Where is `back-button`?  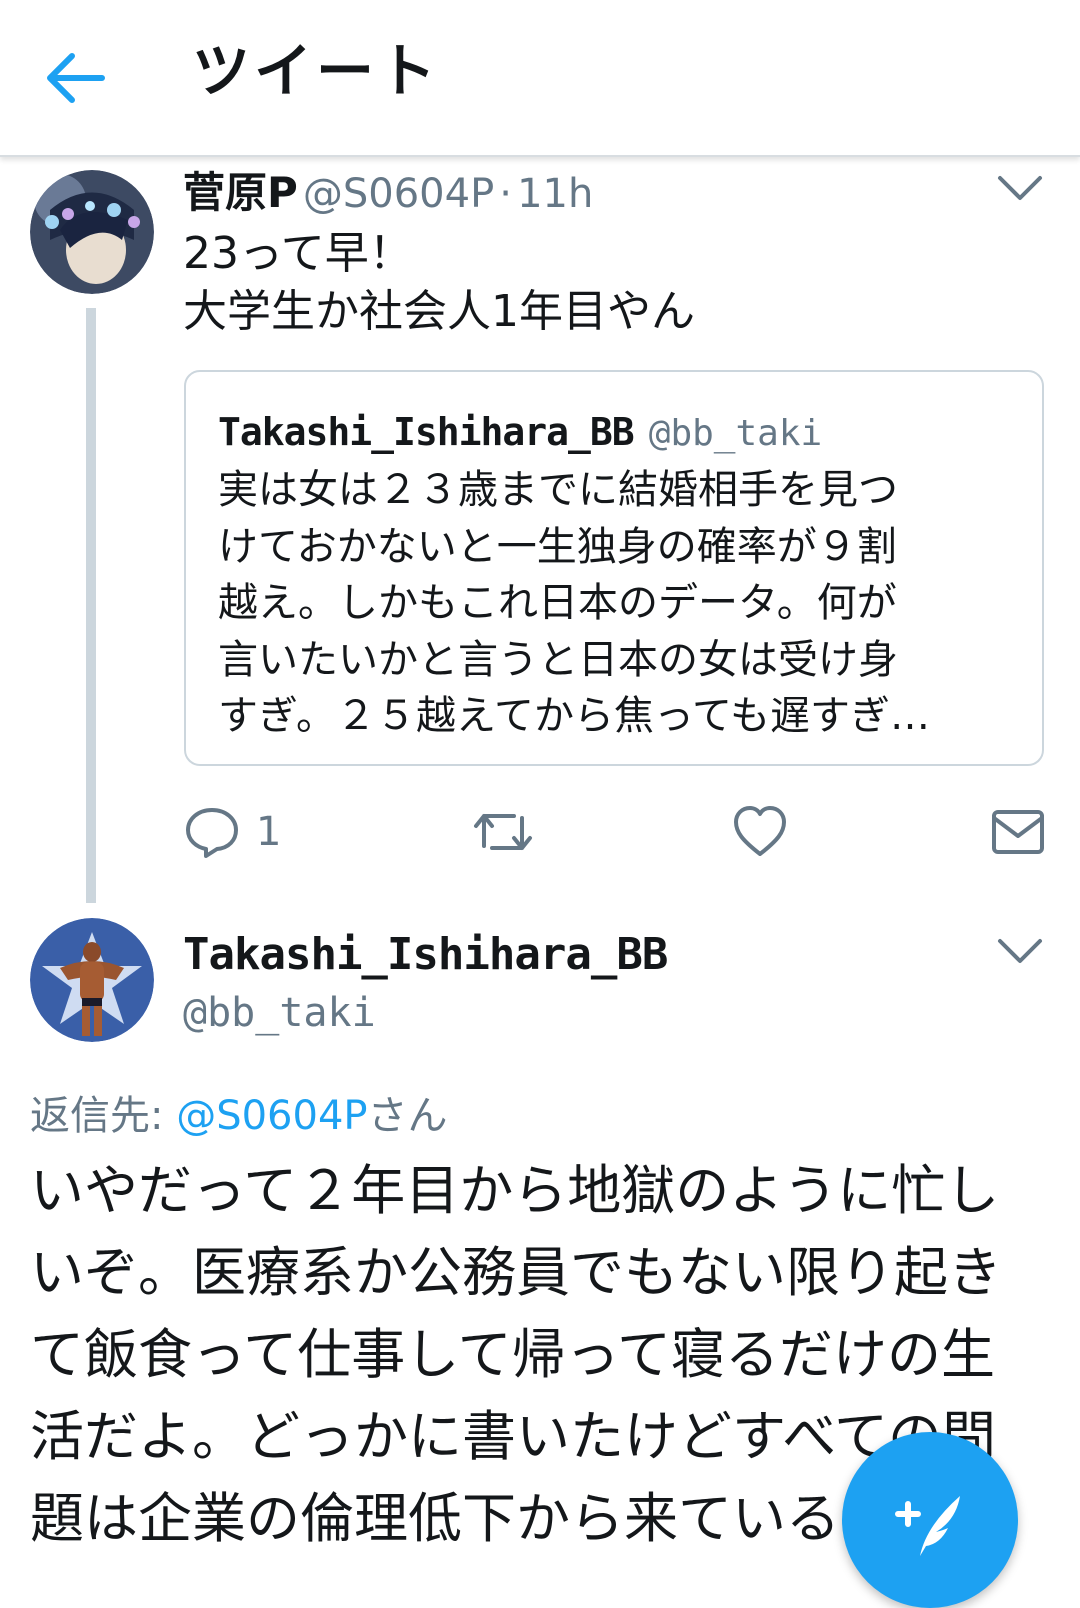 back-button is located at coordinates (75, 78).